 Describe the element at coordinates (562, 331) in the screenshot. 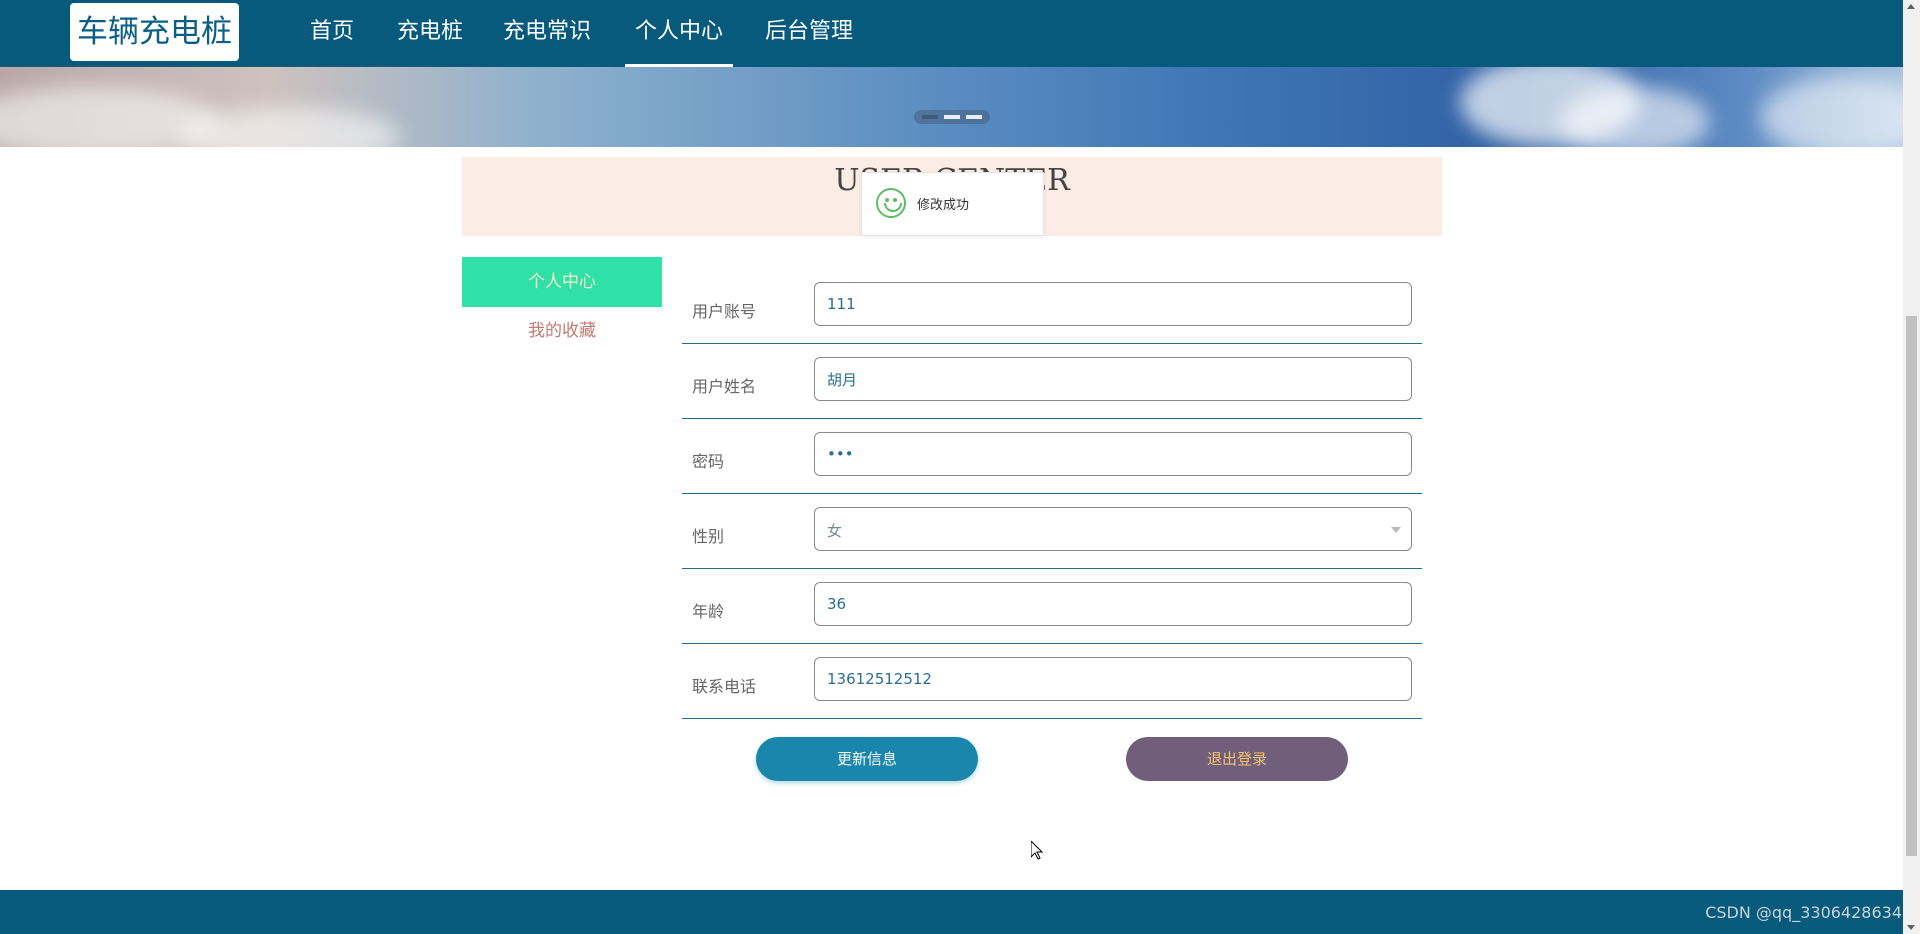

I see `side-menu-favorites: 我的收藏` at that location.